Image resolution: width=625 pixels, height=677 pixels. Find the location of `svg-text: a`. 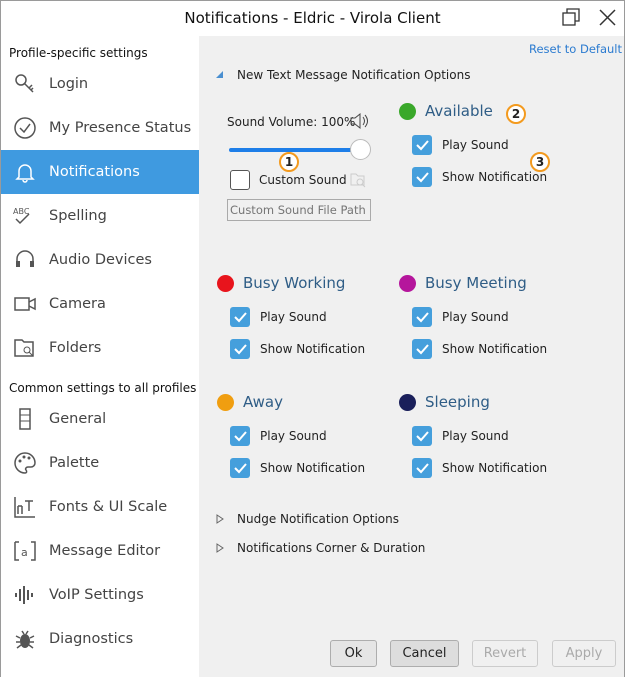

svg-text: a is located at coordinates (24, 552).